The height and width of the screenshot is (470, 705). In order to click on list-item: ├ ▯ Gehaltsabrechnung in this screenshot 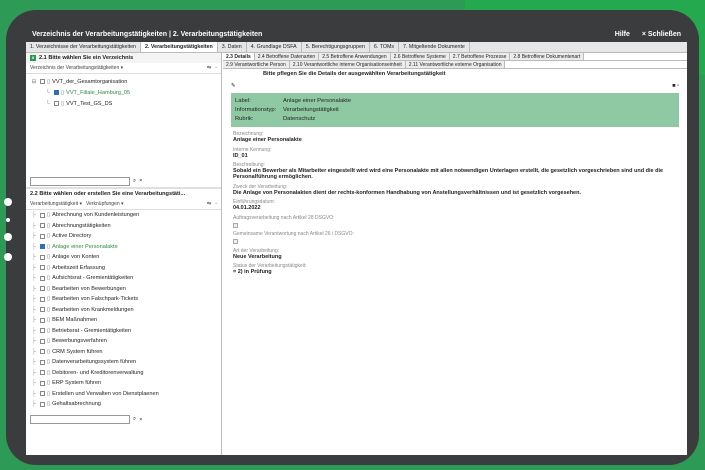, I will do `click(123, 404)`.